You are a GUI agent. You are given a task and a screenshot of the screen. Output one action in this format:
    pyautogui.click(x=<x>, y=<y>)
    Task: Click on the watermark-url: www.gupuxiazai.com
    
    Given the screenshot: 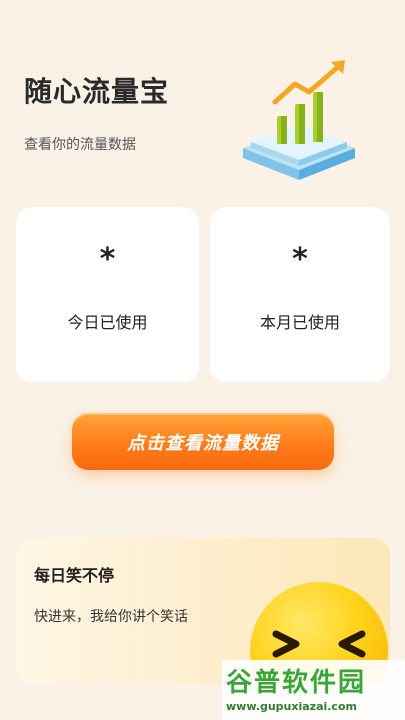 What is the action you would take?
    pyautogui.click(x=291, y=706)
    